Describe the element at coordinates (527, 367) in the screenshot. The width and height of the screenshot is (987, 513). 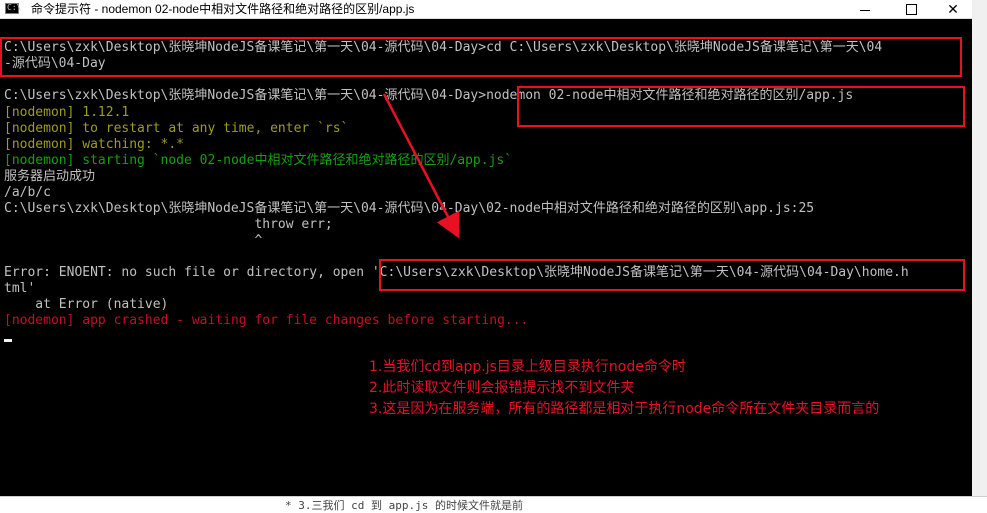
I see `annotation-note-1: 1.当我们cd到app.js目录上级目录执行node命令时` at that location.